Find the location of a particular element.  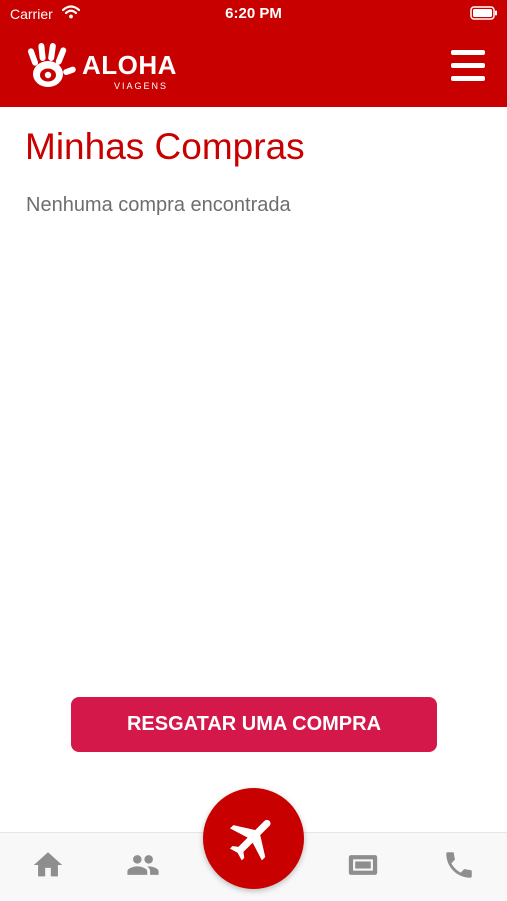

nav-bar: ALOHA VIAGENS is located at coordinates (253, 67).